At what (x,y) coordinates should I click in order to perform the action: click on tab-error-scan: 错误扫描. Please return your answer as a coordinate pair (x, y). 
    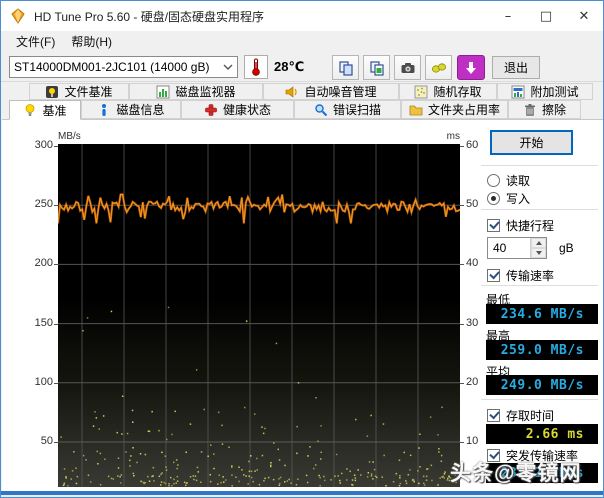
    Looking at the image, I should click on (347, 109).